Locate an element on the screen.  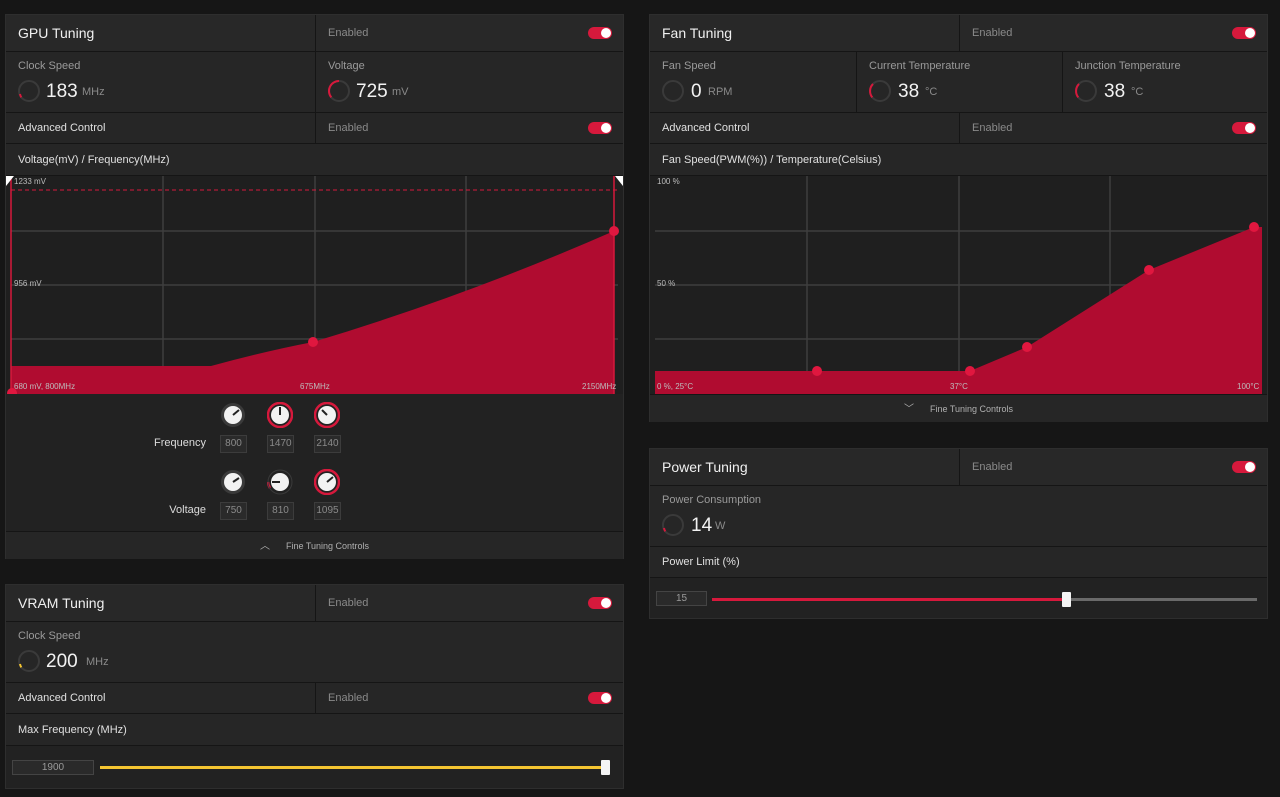
vram-max-freq-label: Max Frequency (MHz) is located at coordinates (72, 730).